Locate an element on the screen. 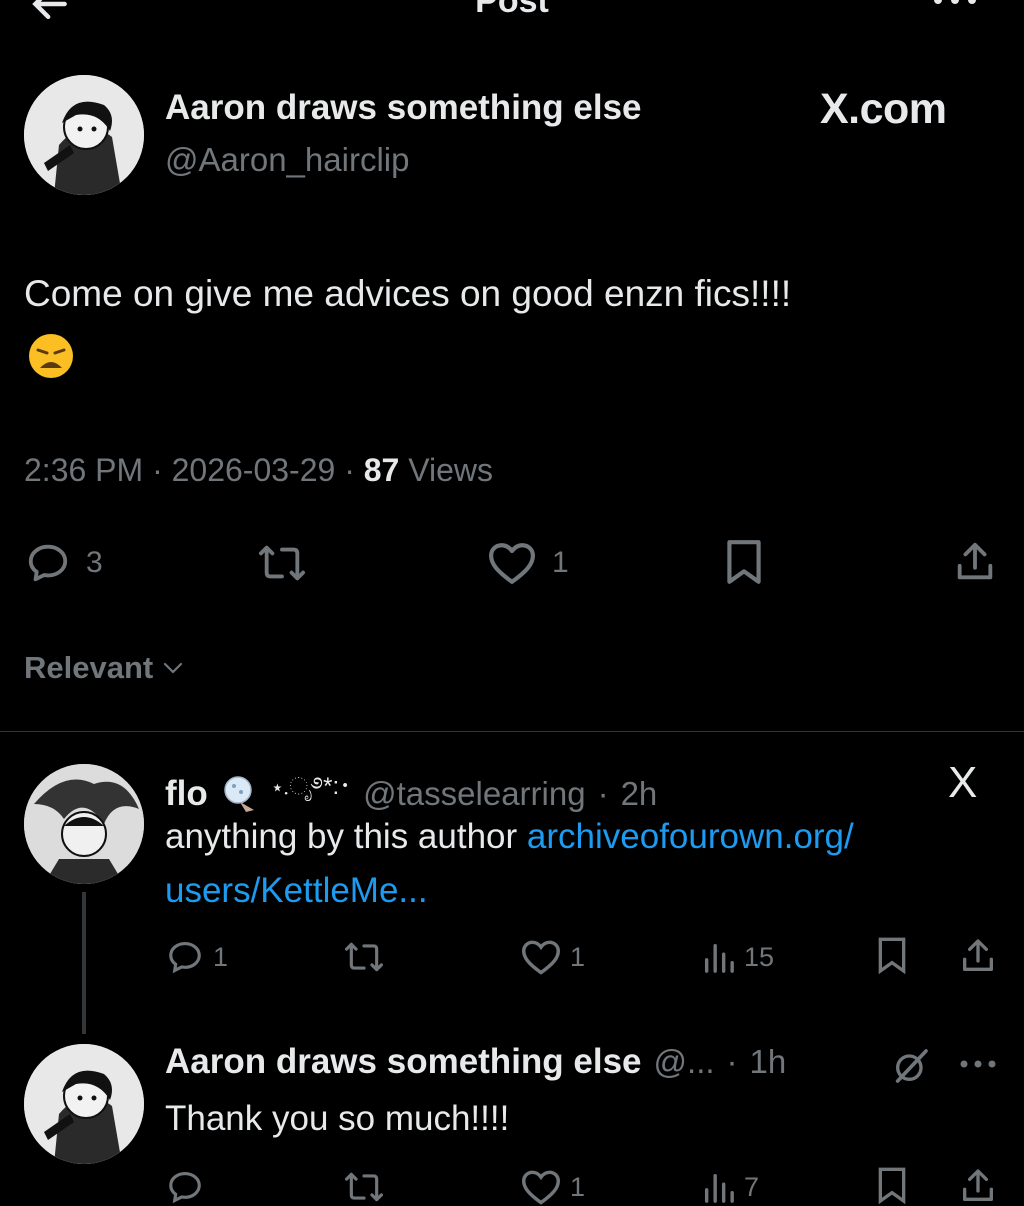  bookmark-button is located at coordinates (744, 563).